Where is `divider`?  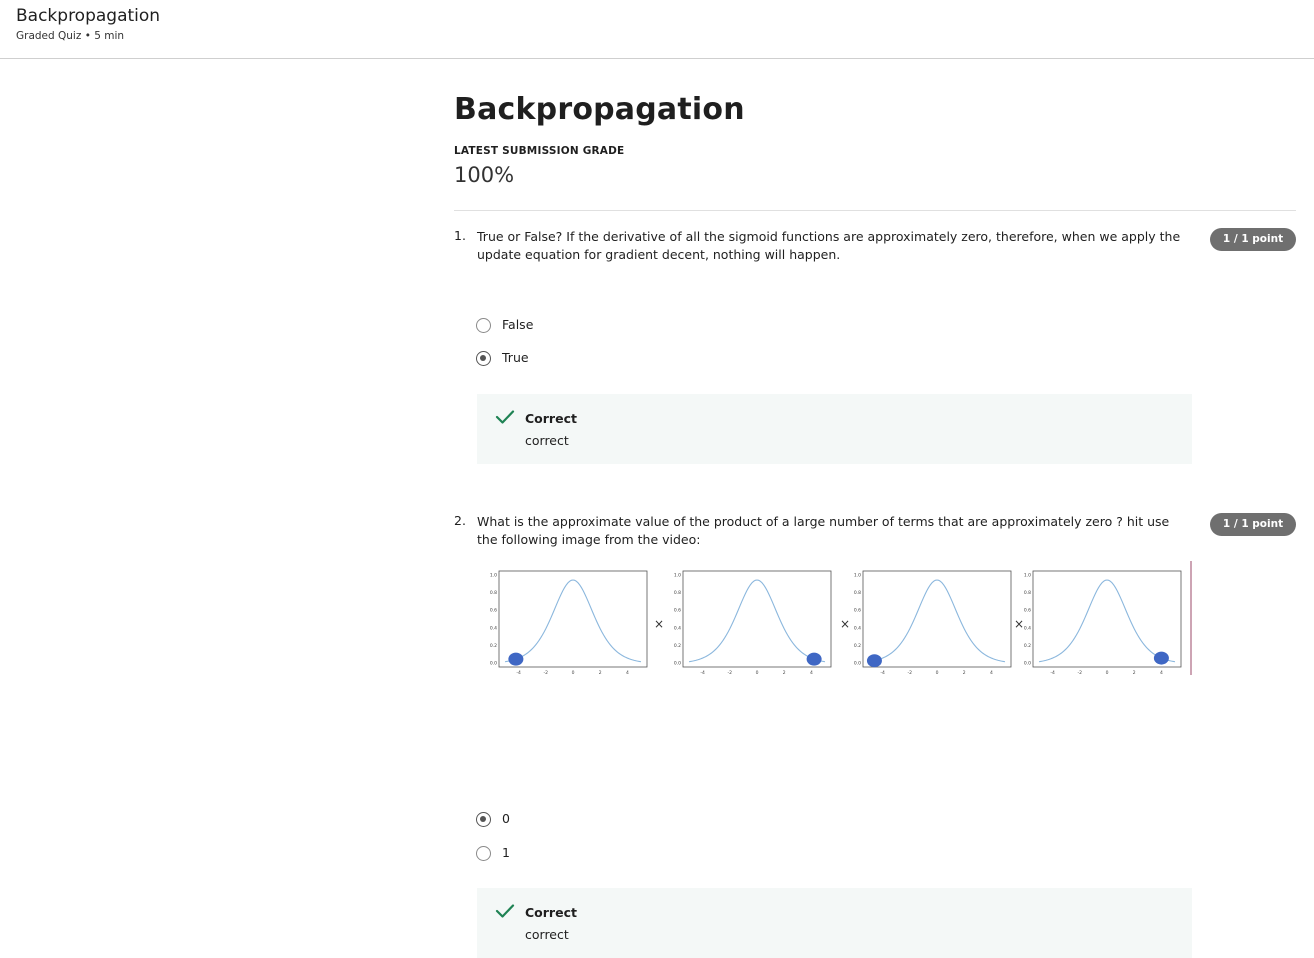
divider is located at coordinates (875, 210).